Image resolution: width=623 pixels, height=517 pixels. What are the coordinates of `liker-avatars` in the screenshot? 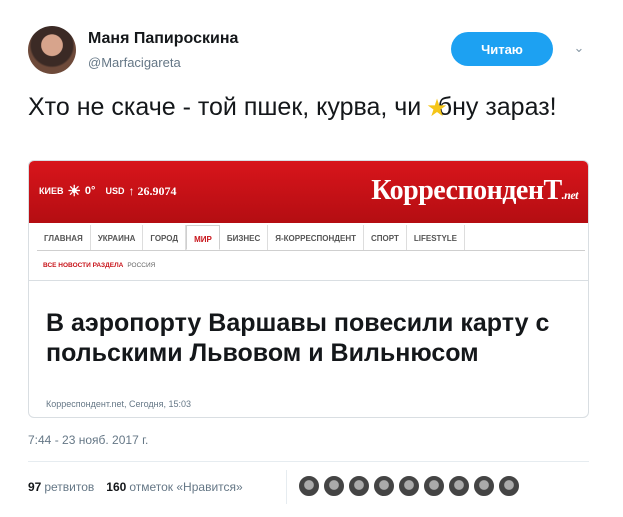 It's located at (409, 486).